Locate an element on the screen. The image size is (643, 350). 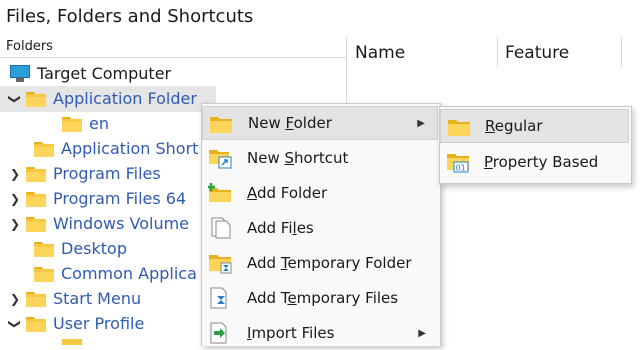
property-folder-icon: 01 is located at coordinates (458, 163).